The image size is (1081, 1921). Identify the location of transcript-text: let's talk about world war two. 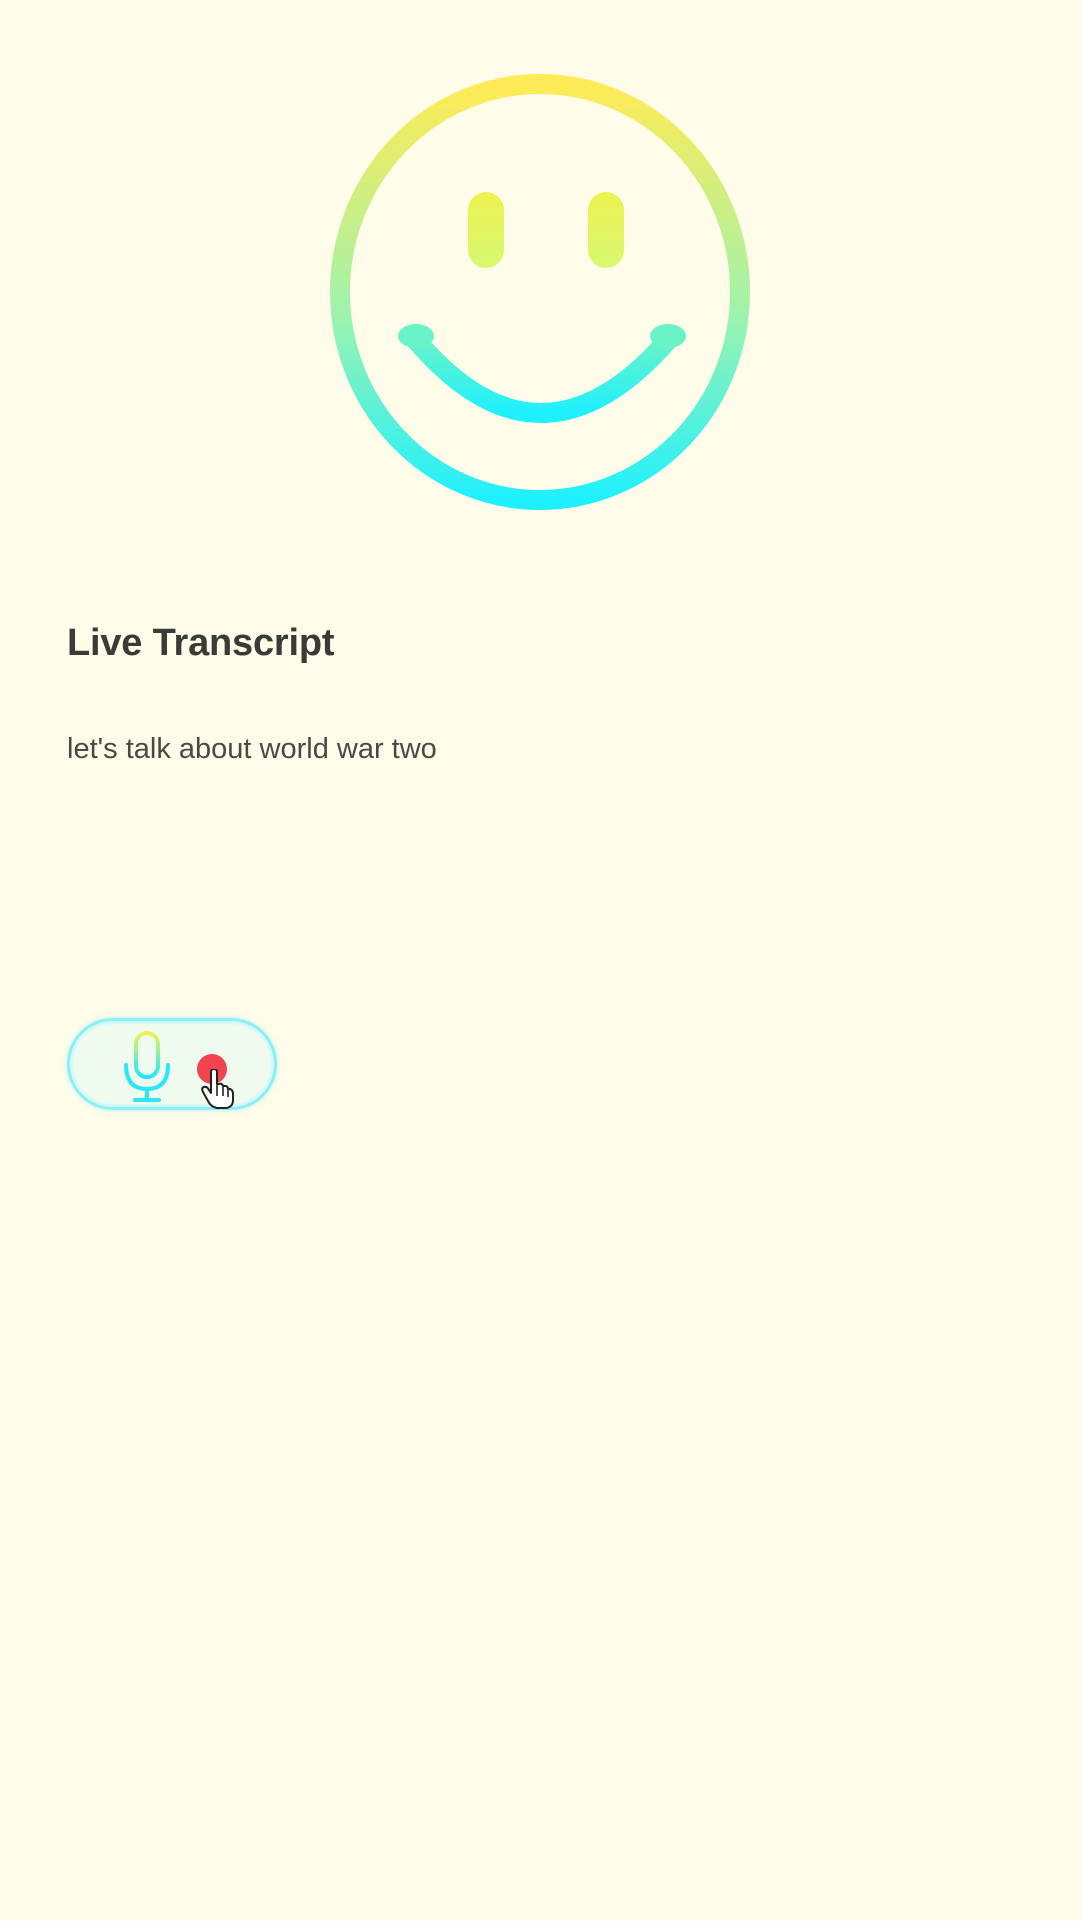
(252, 749).